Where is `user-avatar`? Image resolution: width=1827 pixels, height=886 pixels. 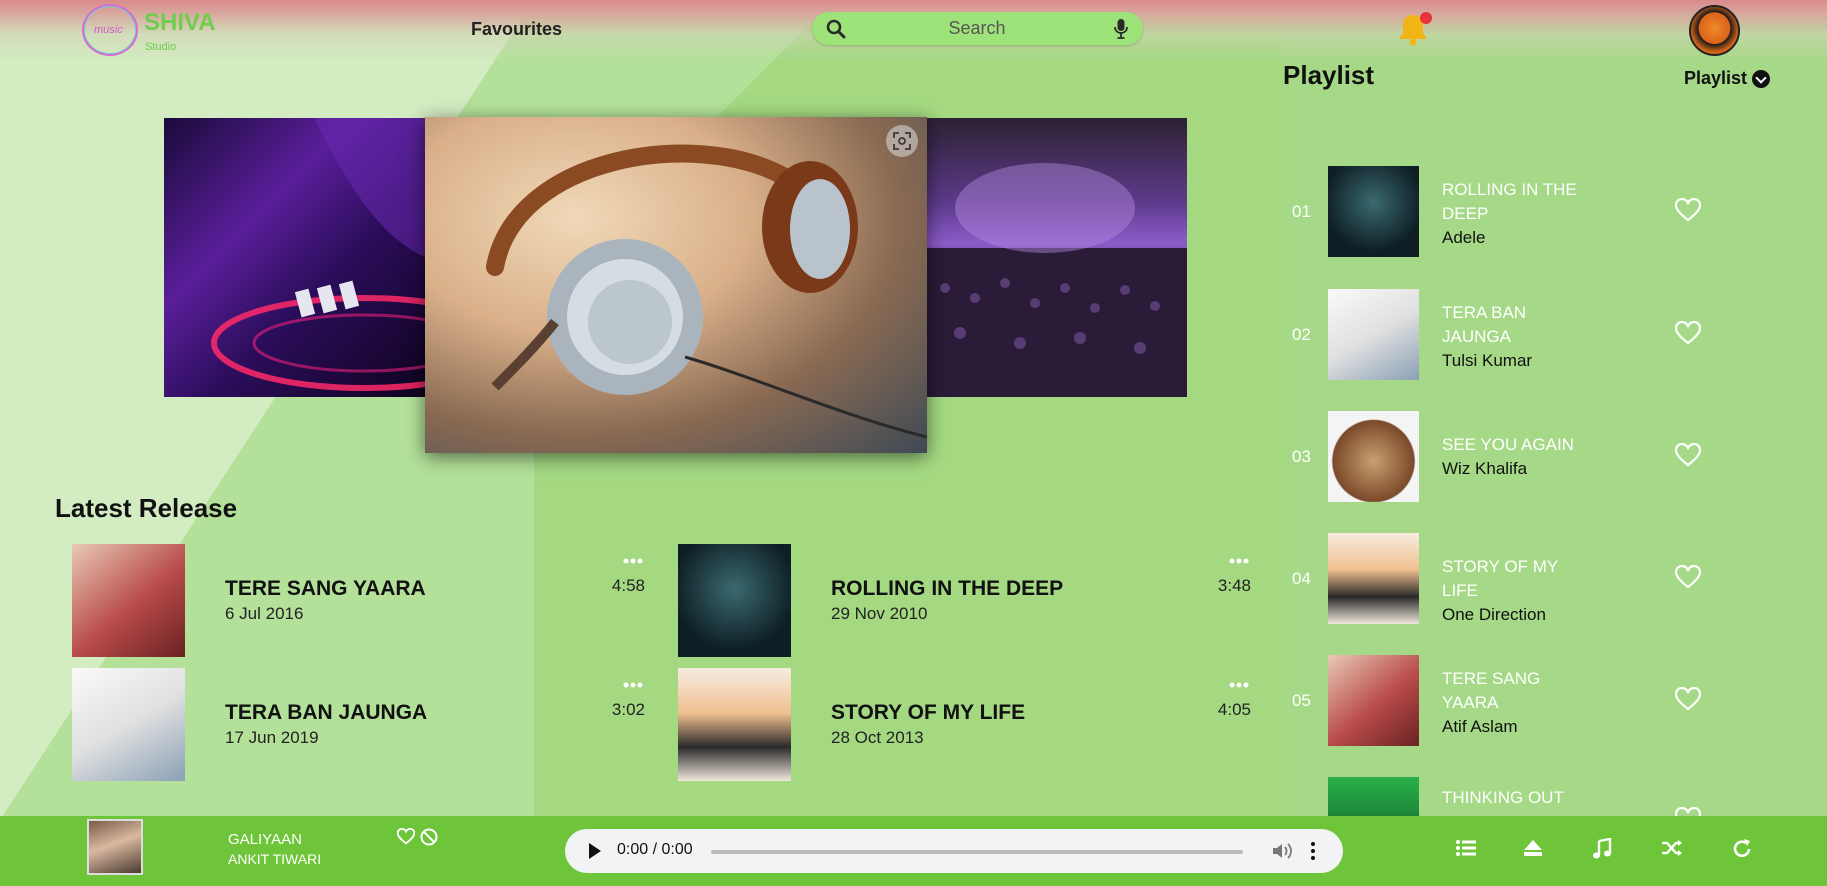
user-avatar is located at coordinates (1714, 30).